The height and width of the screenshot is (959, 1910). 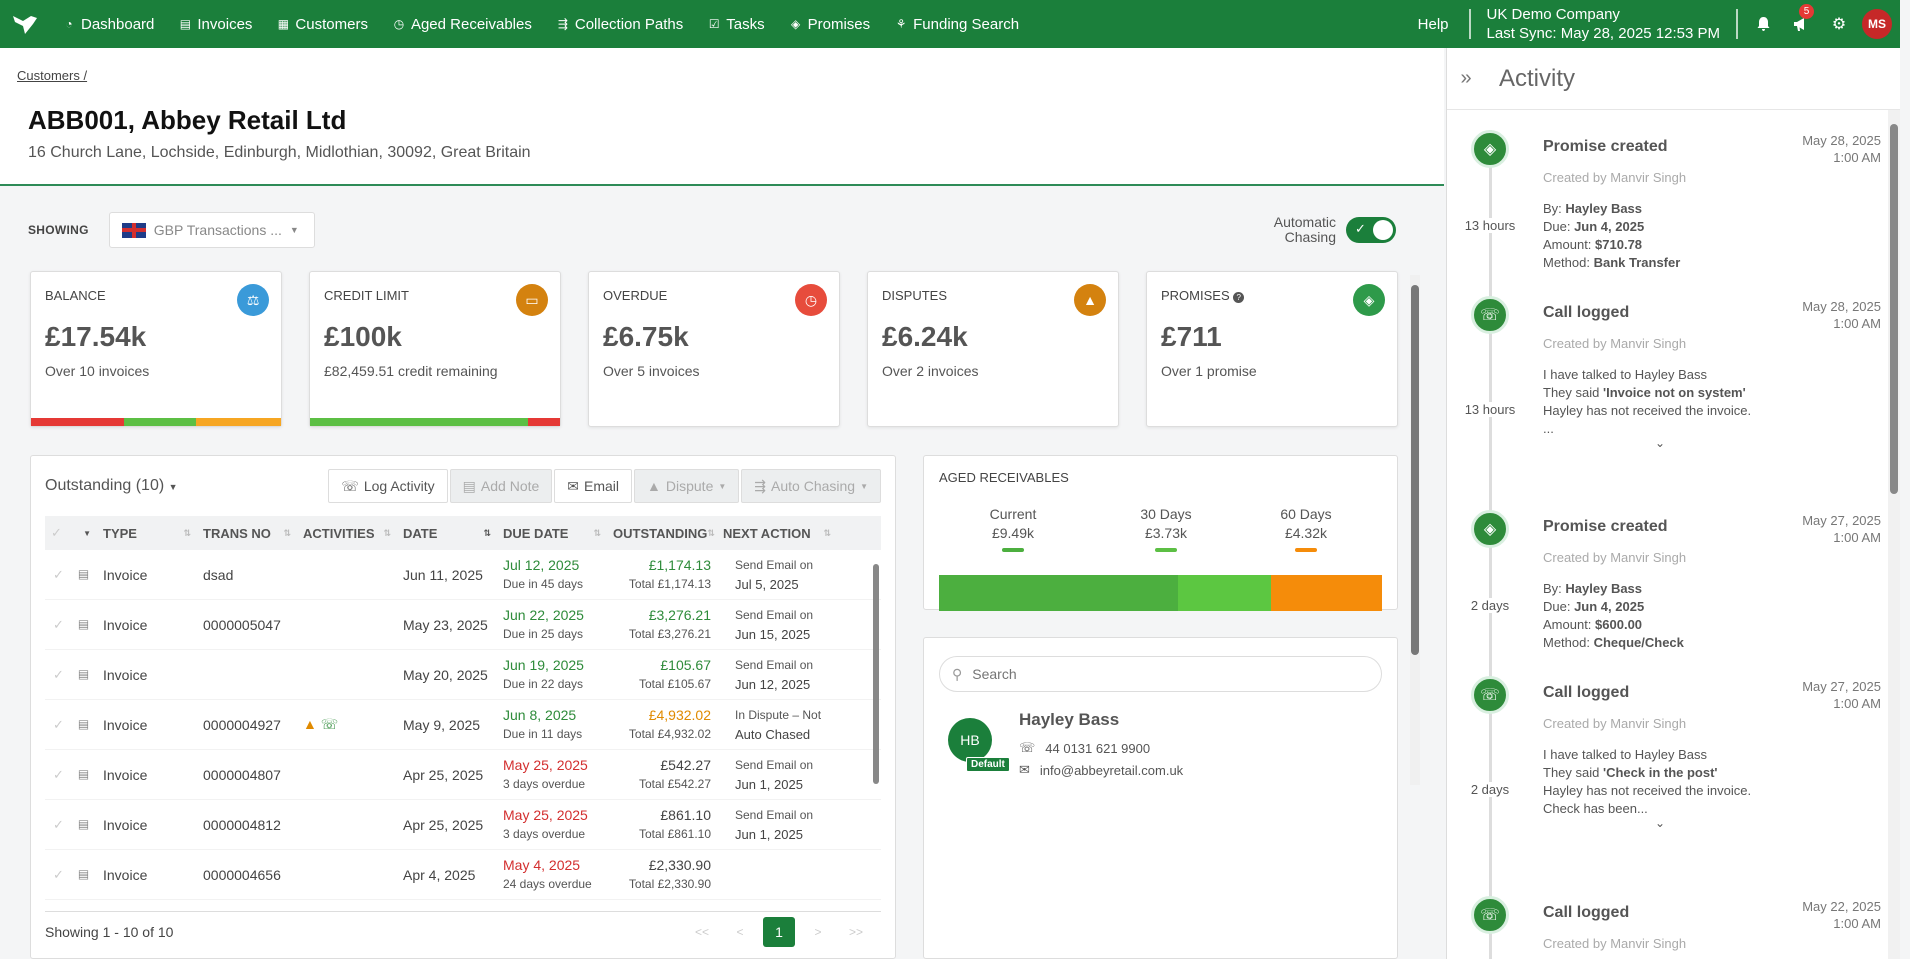 I want to click on nav-funding-search: ⚘ Funding Search, so click(x=956, y=24).